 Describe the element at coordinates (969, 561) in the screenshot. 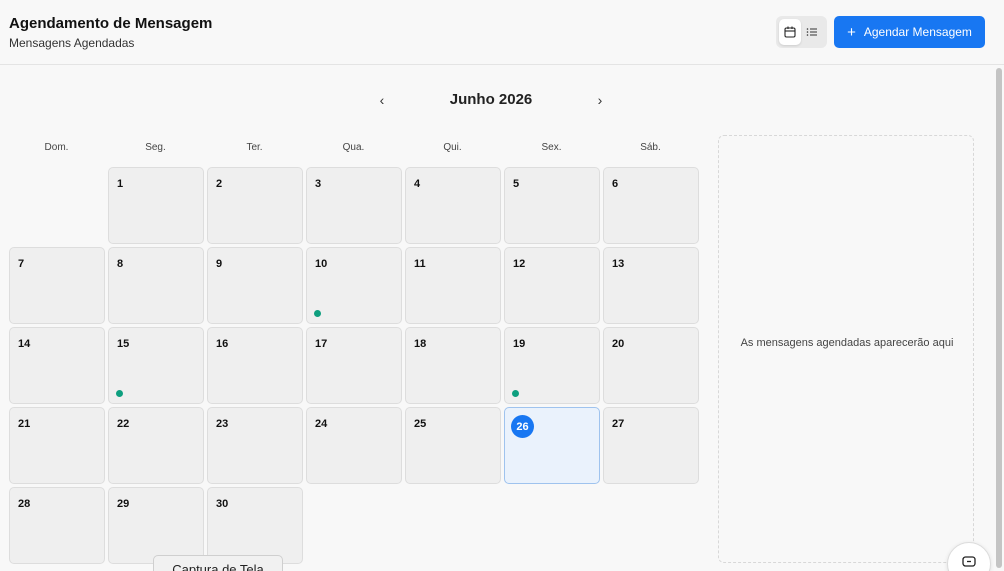

I see `chat-icon` at that location.